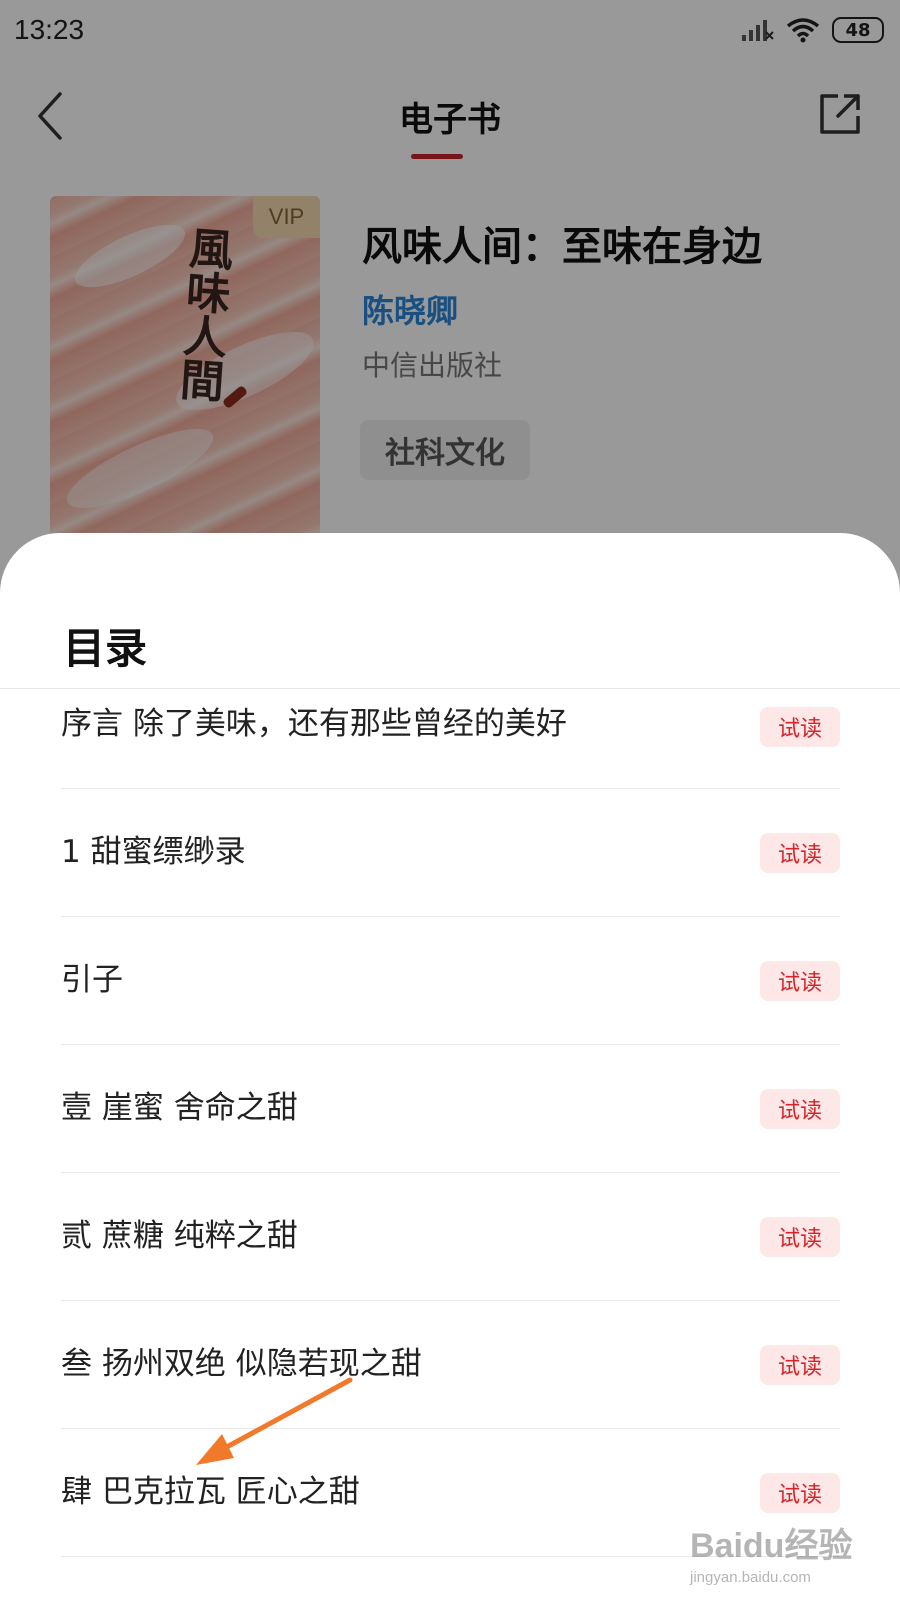 The height and width of the screenshot is (1600, 900). What do you see at coordinates (750, 1577) in the screenshot?
I see `watermark-url: jingyan.baidu.com` at bounding box center [750, 1577].